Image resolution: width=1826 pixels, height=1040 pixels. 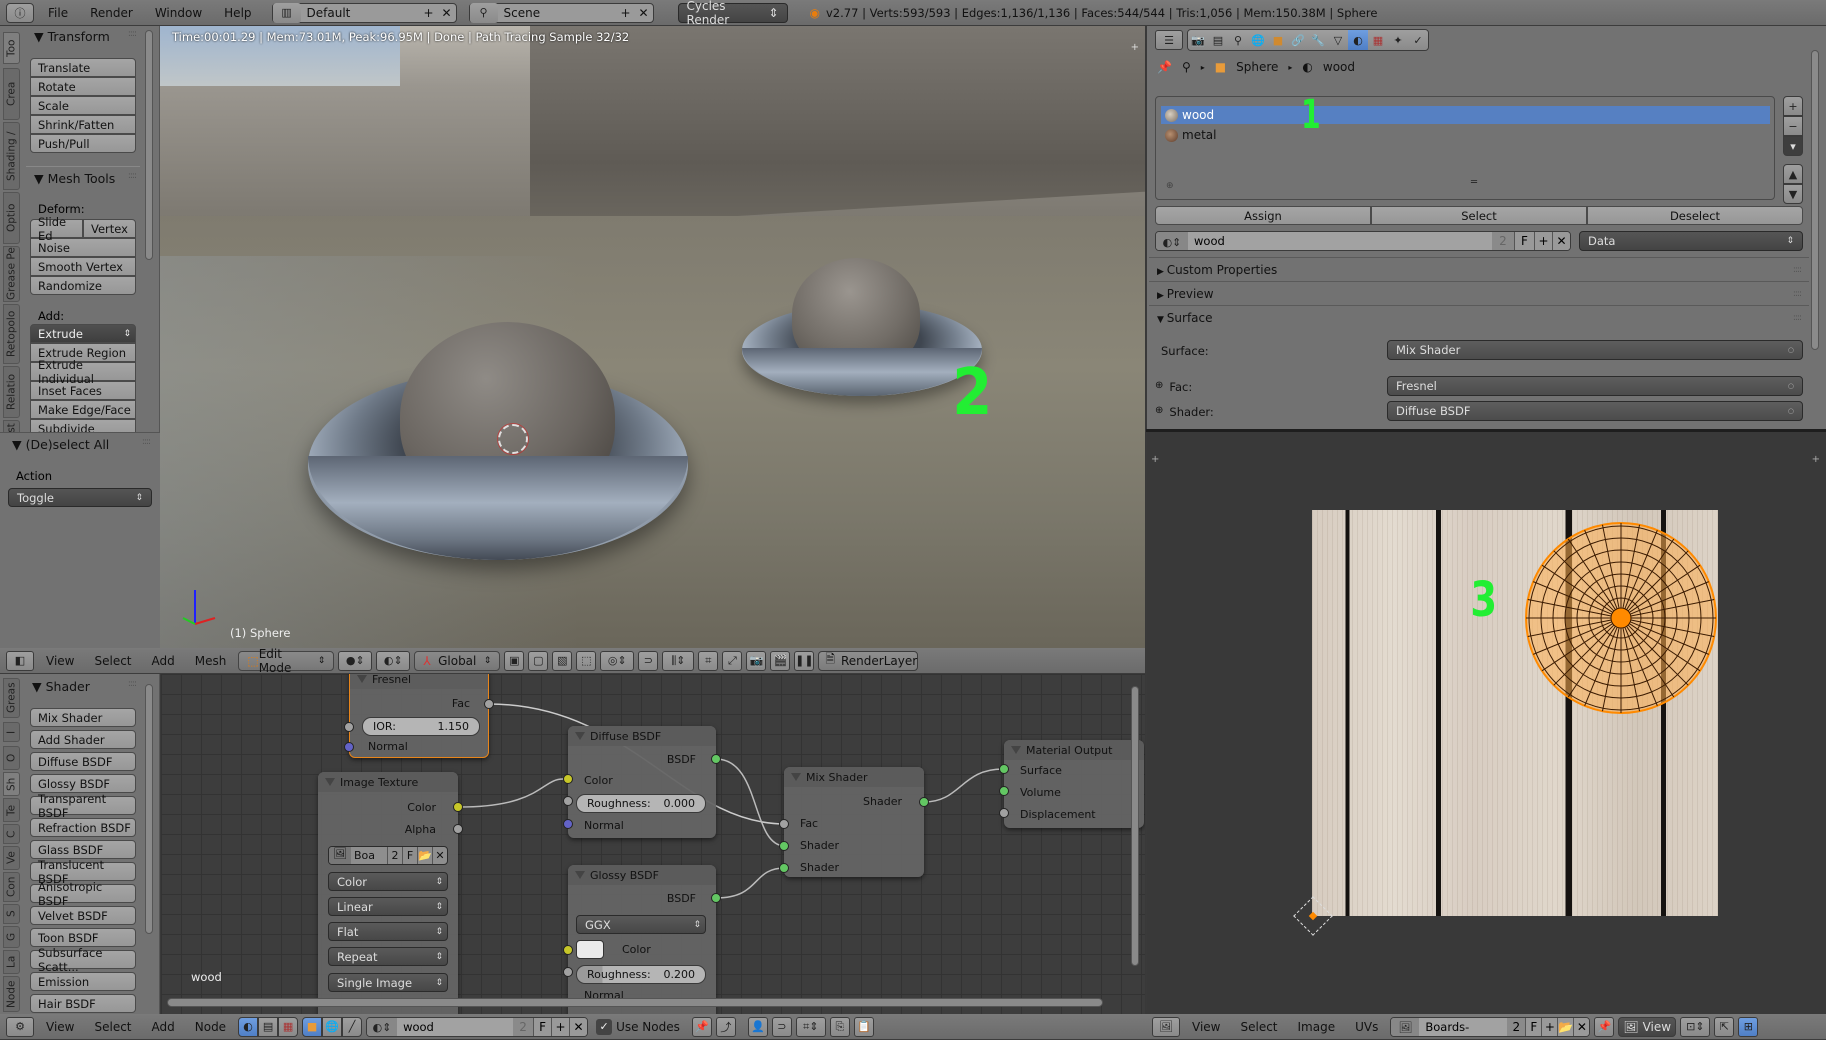 What do you see at coordinates (641, 974) in the screenshot?
I see `glossy-roughness-slider: Roughness: 0.200` at bounding box center [641, 974].